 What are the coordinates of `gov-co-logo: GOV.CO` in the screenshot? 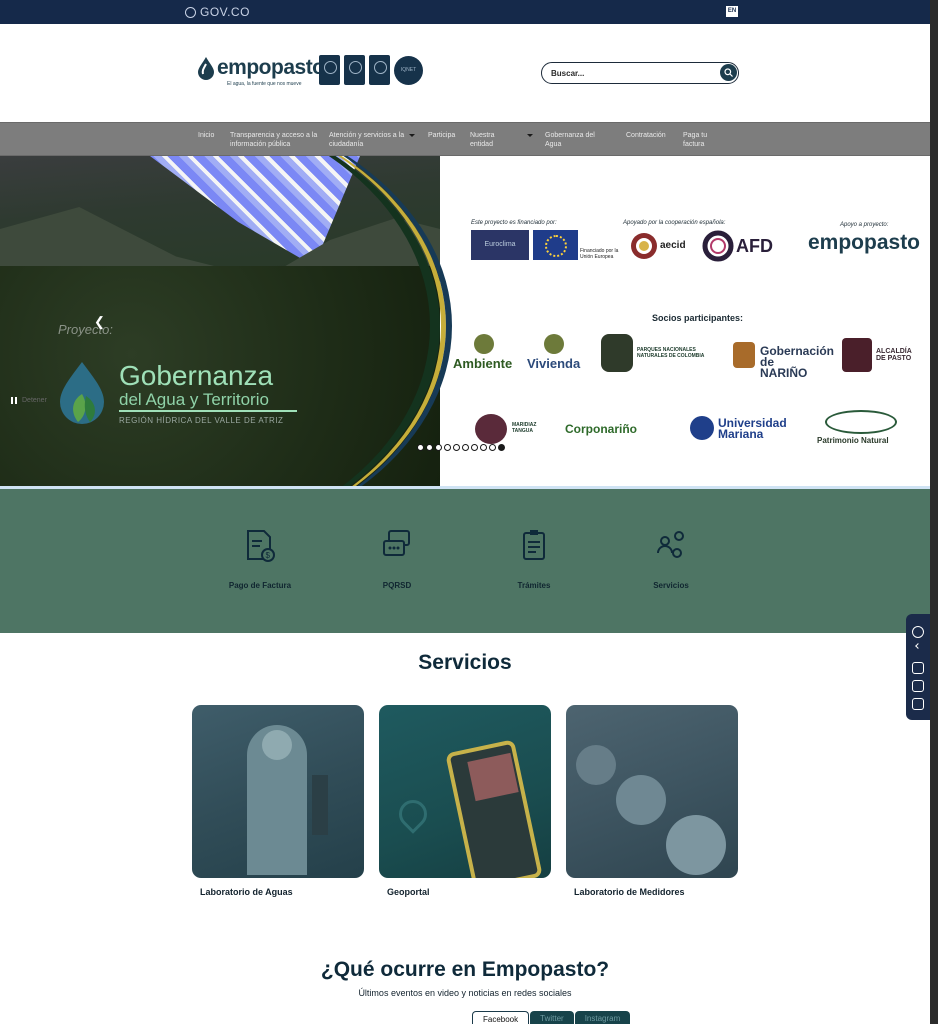 It's located at (217, 12).